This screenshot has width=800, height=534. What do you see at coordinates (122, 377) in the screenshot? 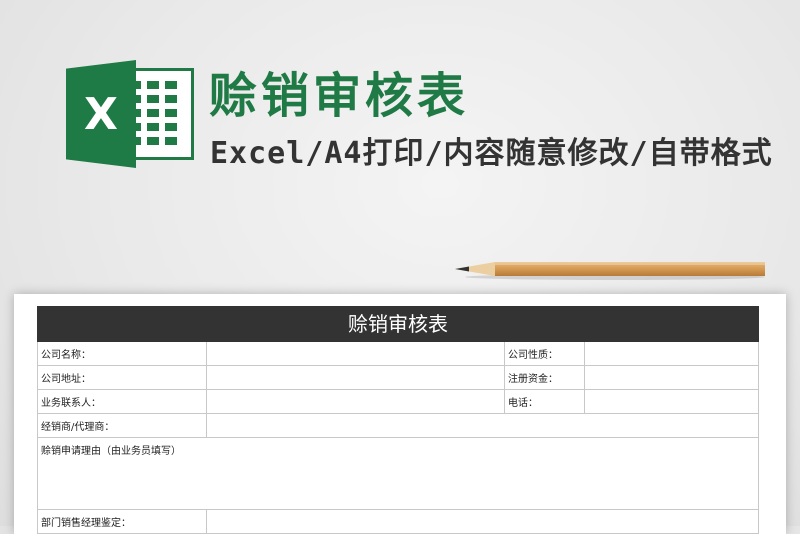
I see `company-address-label: 公司地址：` at bounding box center [122, 377].